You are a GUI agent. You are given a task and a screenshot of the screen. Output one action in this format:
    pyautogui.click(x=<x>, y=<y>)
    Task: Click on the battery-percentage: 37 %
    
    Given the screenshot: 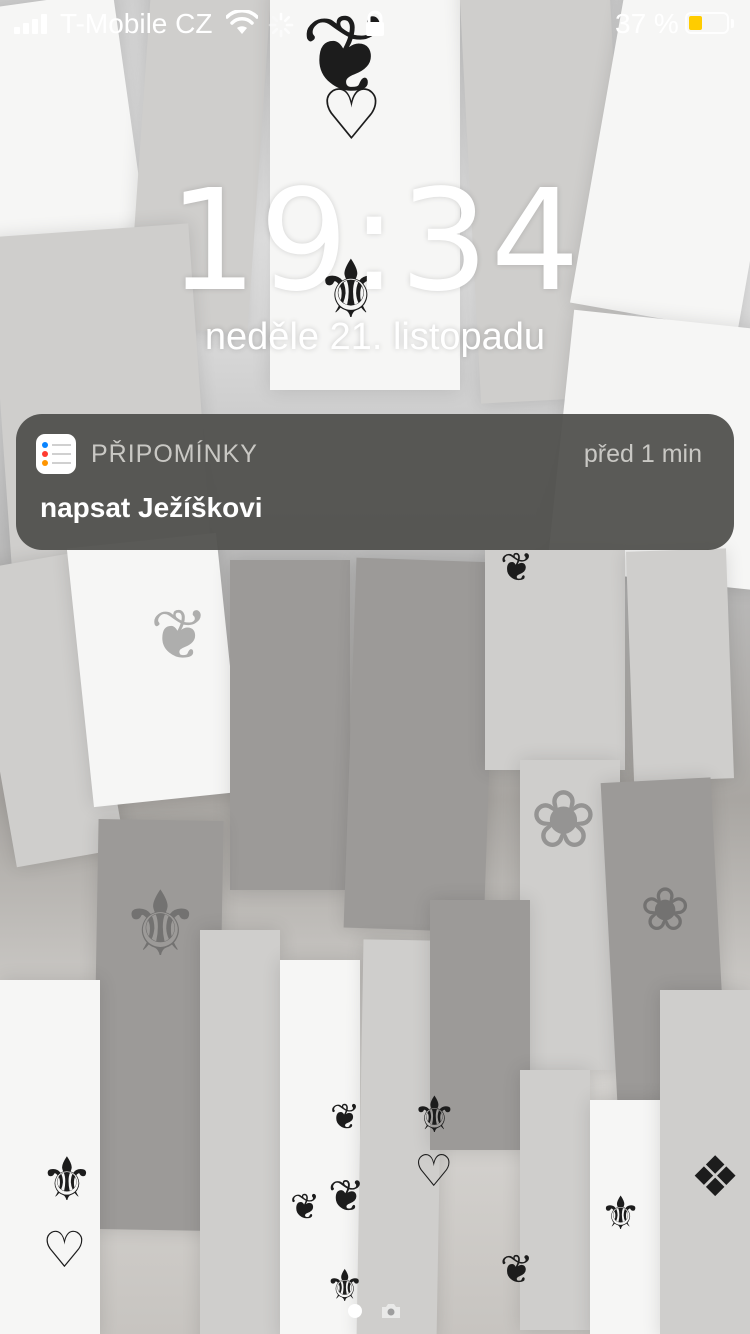 What is the action you would take?
    pyautogui.click(x=647, y=23)
    